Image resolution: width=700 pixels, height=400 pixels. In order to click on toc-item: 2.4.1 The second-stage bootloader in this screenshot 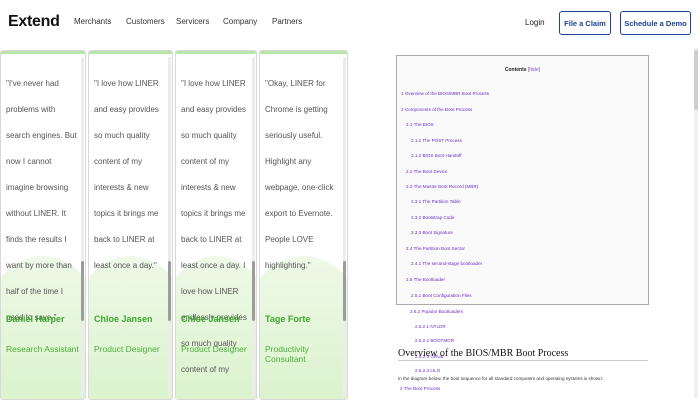, I will do `click(446, 263)`.